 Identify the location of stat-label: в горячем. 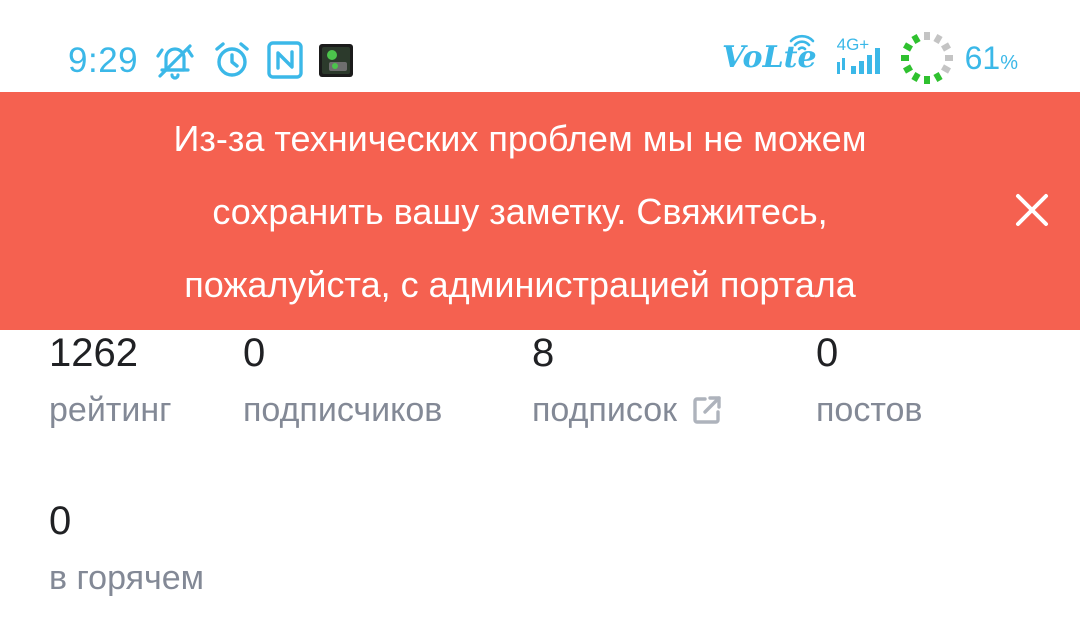
(126, 578).